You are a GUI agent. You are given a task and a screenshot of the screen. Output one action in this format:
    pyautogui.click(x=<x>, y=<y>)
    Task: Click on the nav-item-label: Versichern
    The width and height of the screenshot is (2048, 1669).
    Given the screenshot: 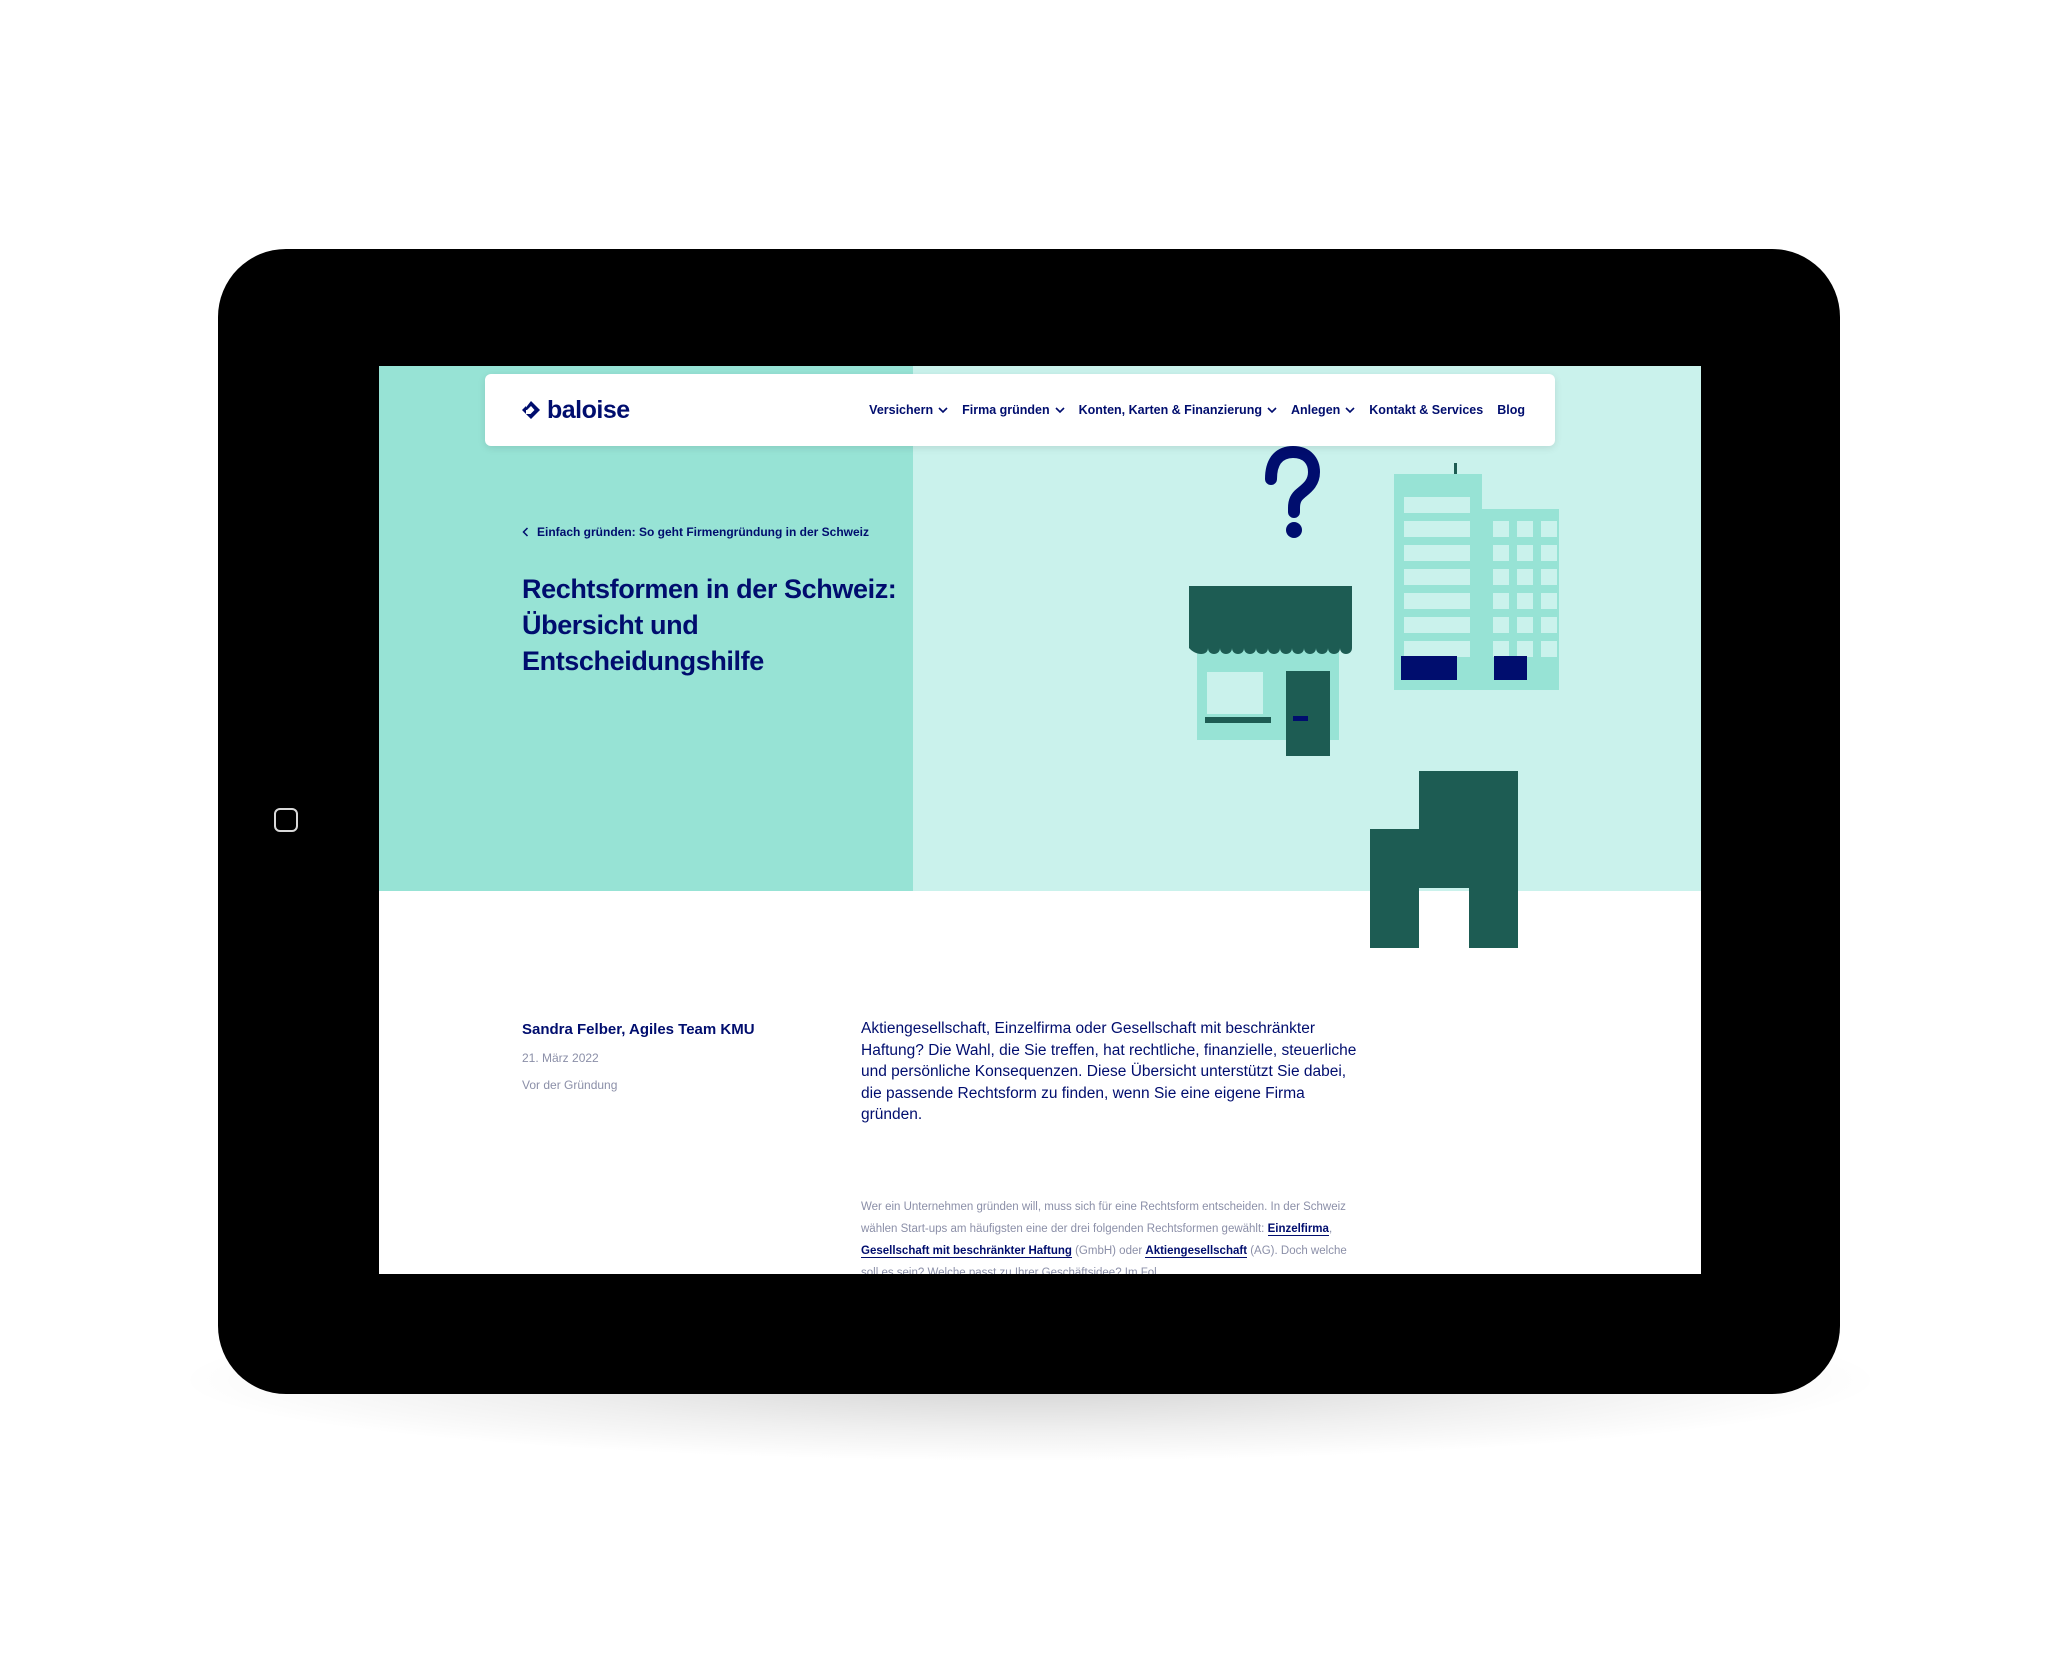 What is the action you would take?
    pyautogui.click(x=901, y=410)
    